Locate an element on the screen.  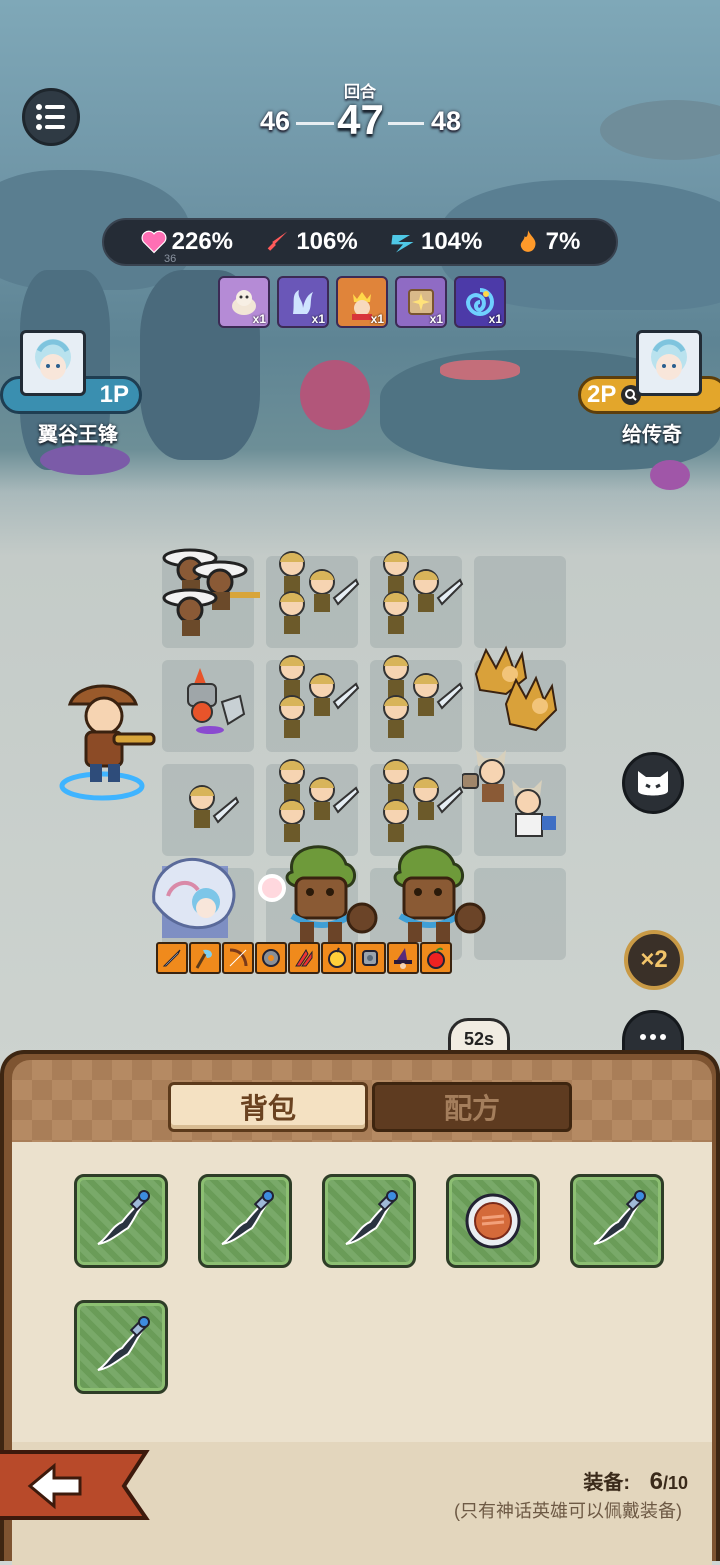
list-menu-icon is located at coordinates (50, 117).